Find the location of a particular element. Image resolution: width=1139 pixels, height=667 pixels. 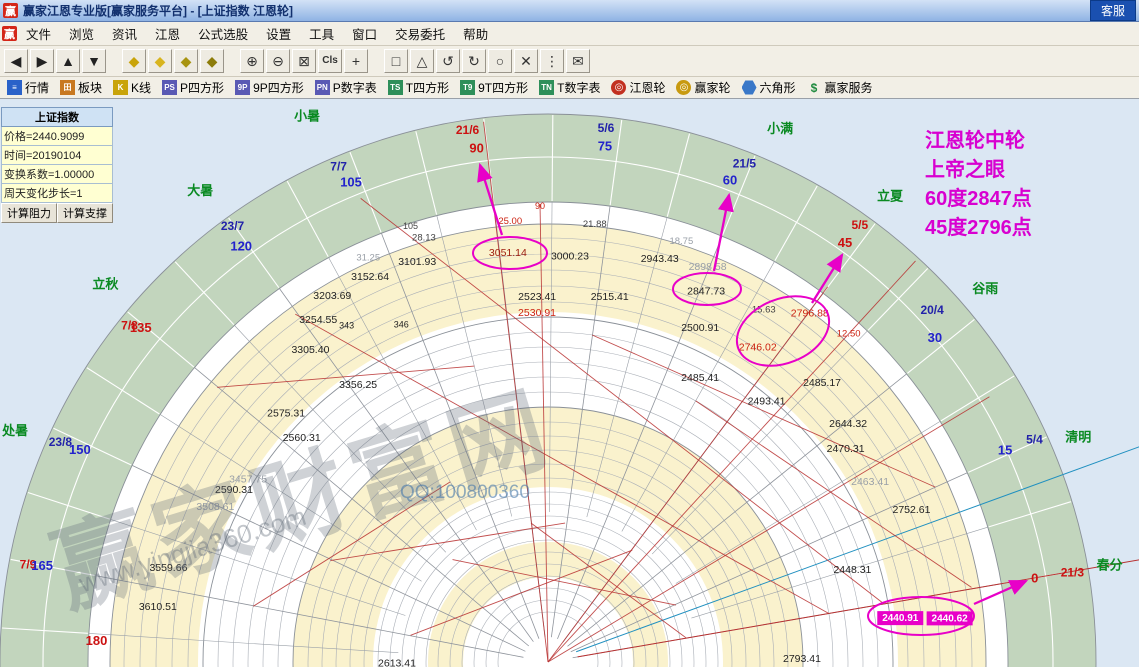

wheel-label-degrees: 135 is located at coordinates (141, 327).